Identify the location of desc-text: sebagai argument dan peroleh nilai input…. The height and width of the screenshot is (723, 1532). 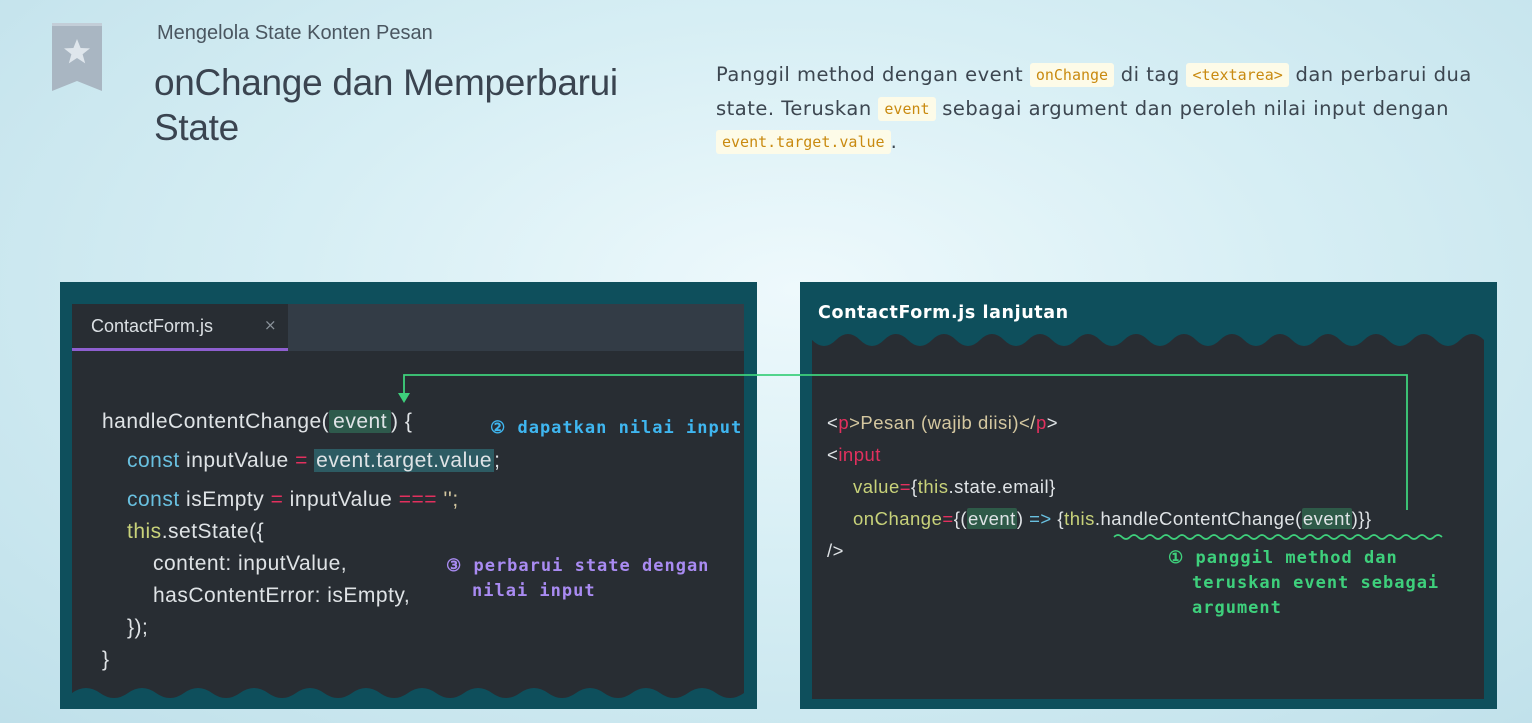
(1192, 108).